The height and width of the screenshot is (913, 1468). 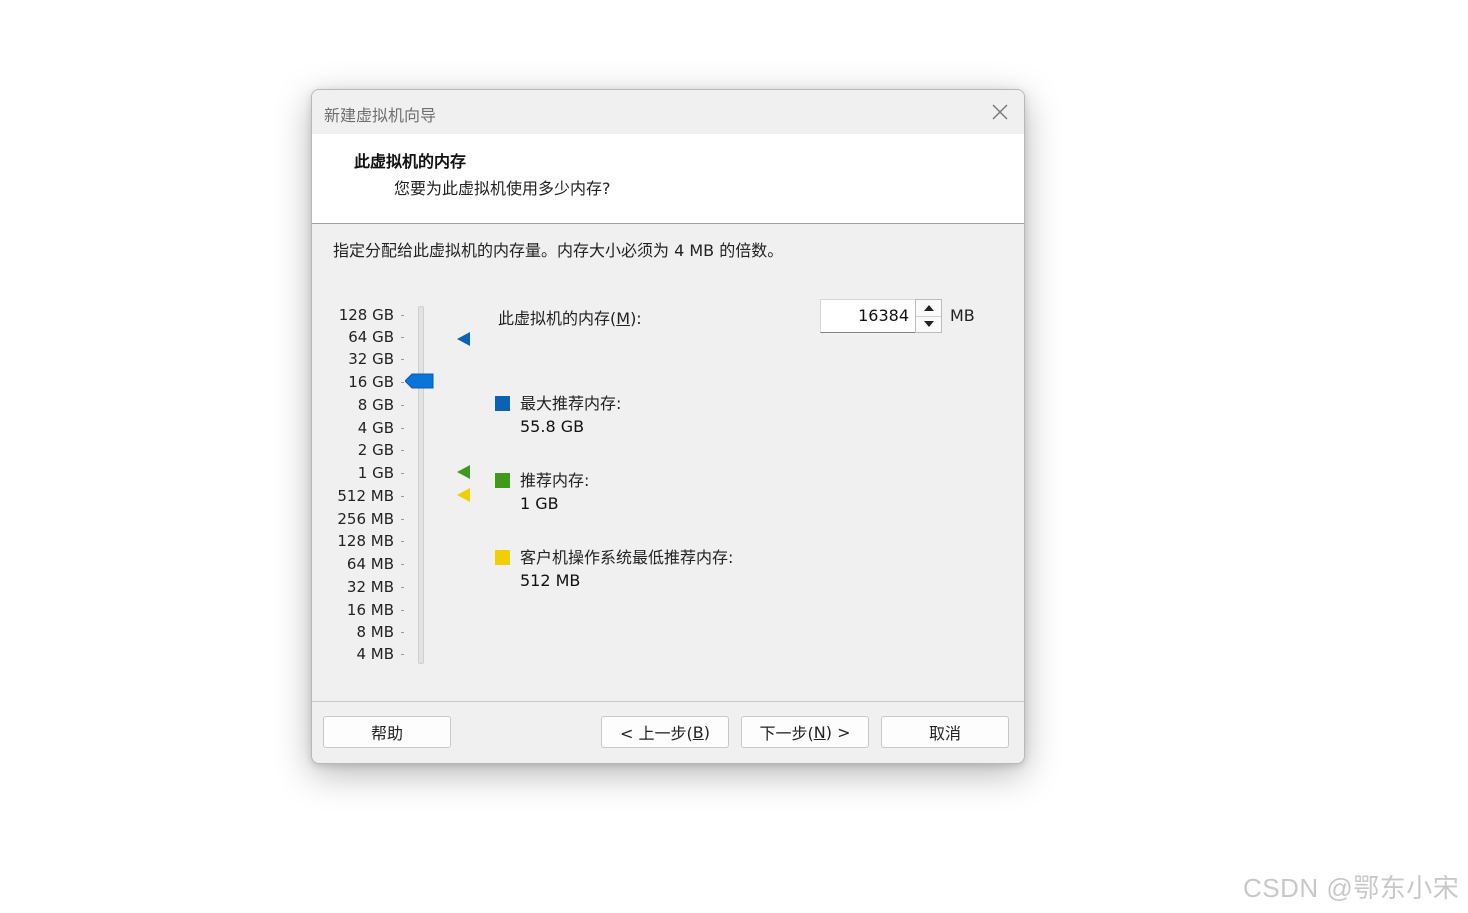 I want to click on close-icon, so click(x=1000, y=112).